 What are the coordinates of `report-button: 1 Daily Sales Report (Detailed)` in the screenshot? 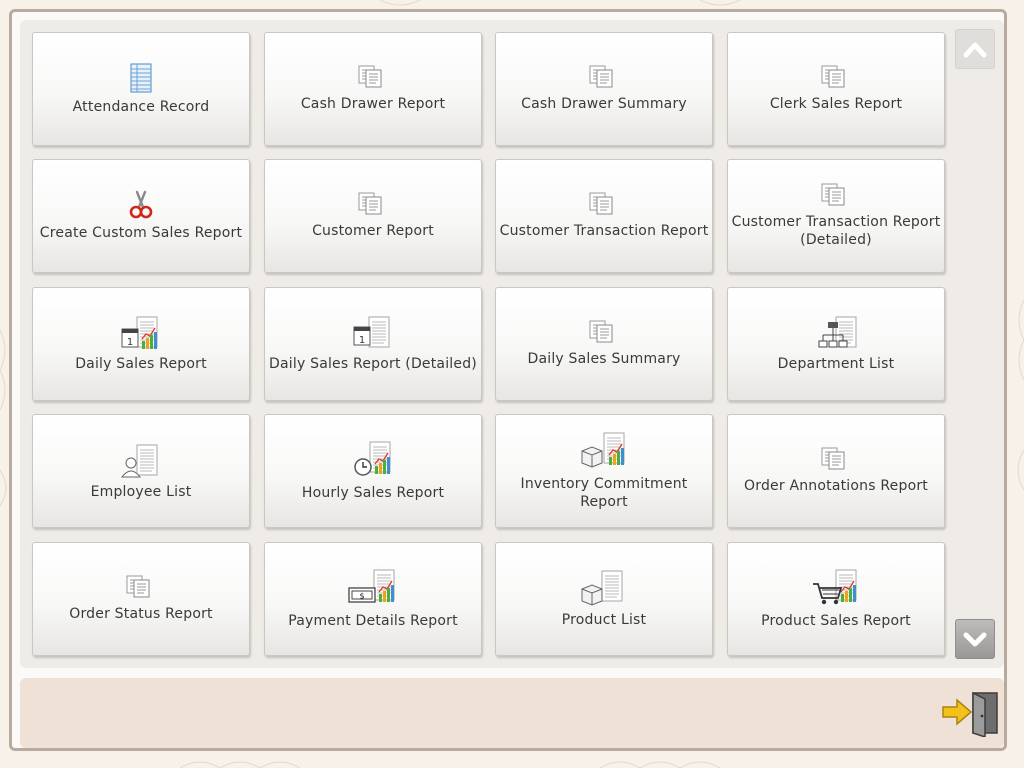 It's located at (373, 344).